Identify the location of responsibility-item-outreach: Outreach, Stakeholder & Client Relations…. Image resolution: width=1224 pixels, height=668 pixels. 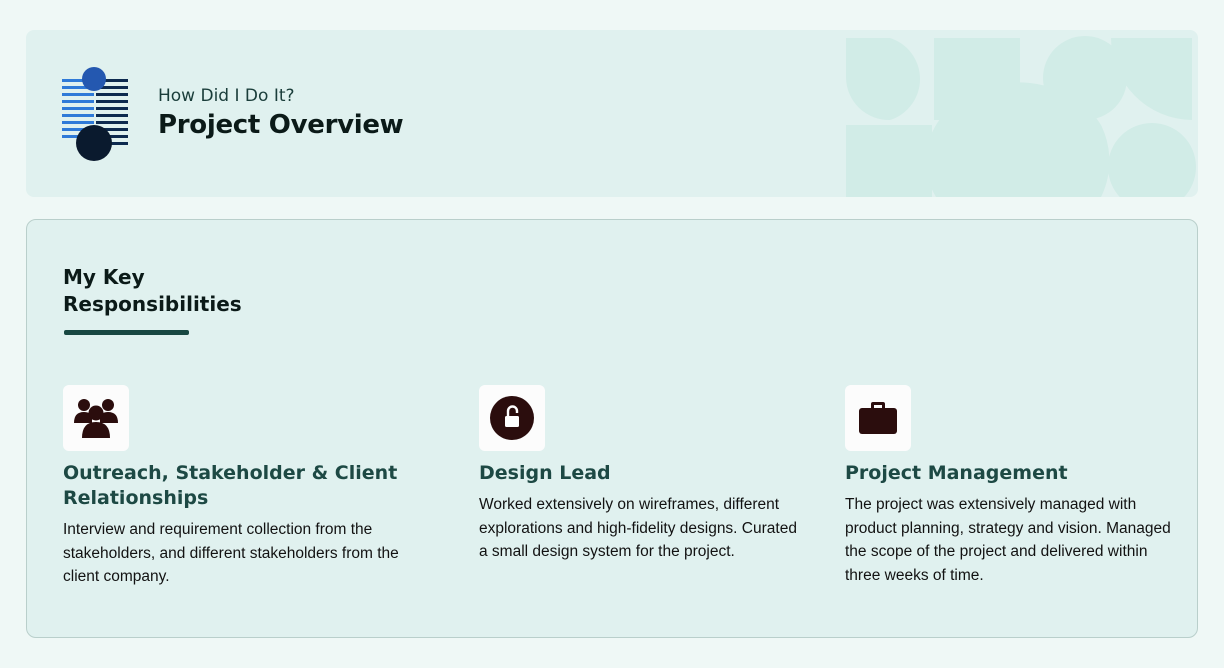
(248, 487).